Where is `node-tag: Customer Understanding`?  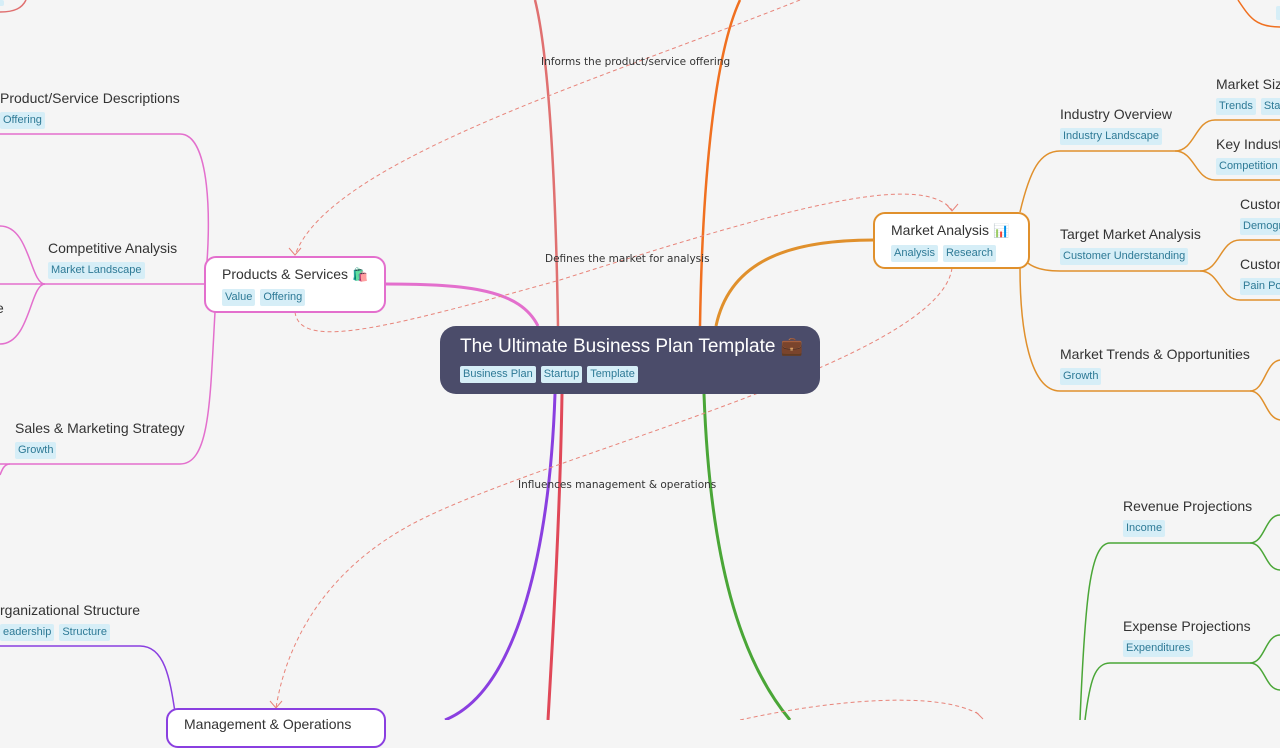 node-tag: Customer Understanding is located at coordinates (1124, 256).